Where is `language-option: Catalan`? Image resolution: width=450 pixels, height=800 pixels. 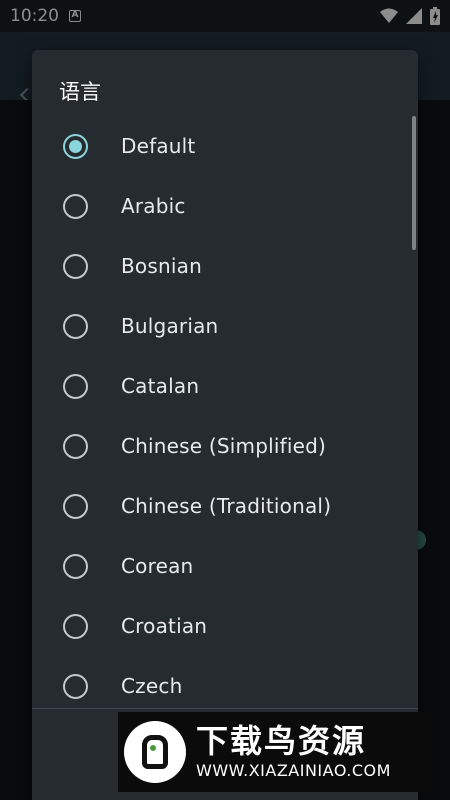
language-option: Catalan is located at coordinates (225, 386).